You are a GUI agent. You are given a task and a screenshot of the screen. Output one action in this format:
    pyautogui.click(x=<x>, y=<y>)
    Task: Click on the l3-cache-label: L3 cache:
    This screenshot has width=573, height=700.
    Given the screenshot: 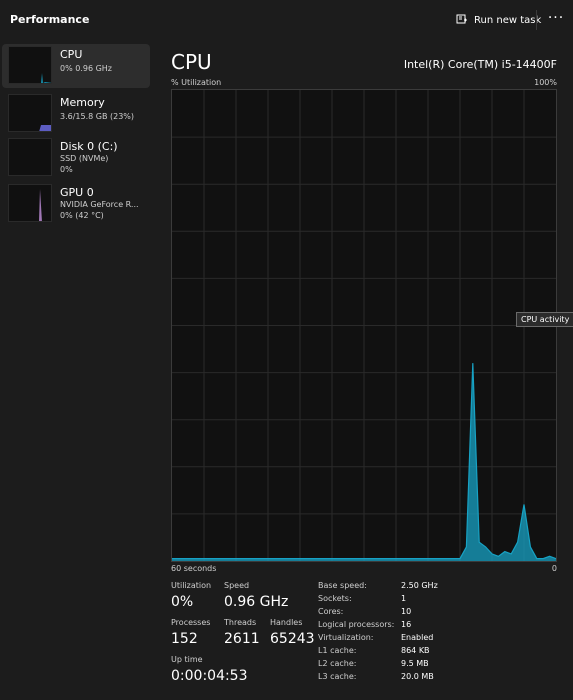 What is the action you would take?
    pyautogui.click(x=337, y=676)
    